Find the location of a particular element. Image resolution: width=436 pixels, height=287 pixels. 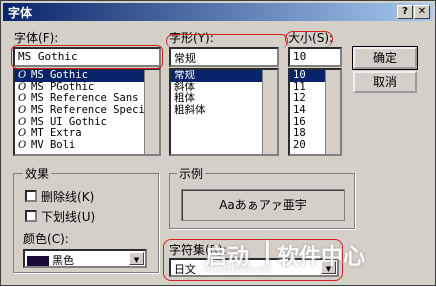

color-swatch is located at coordinates (38, 260).